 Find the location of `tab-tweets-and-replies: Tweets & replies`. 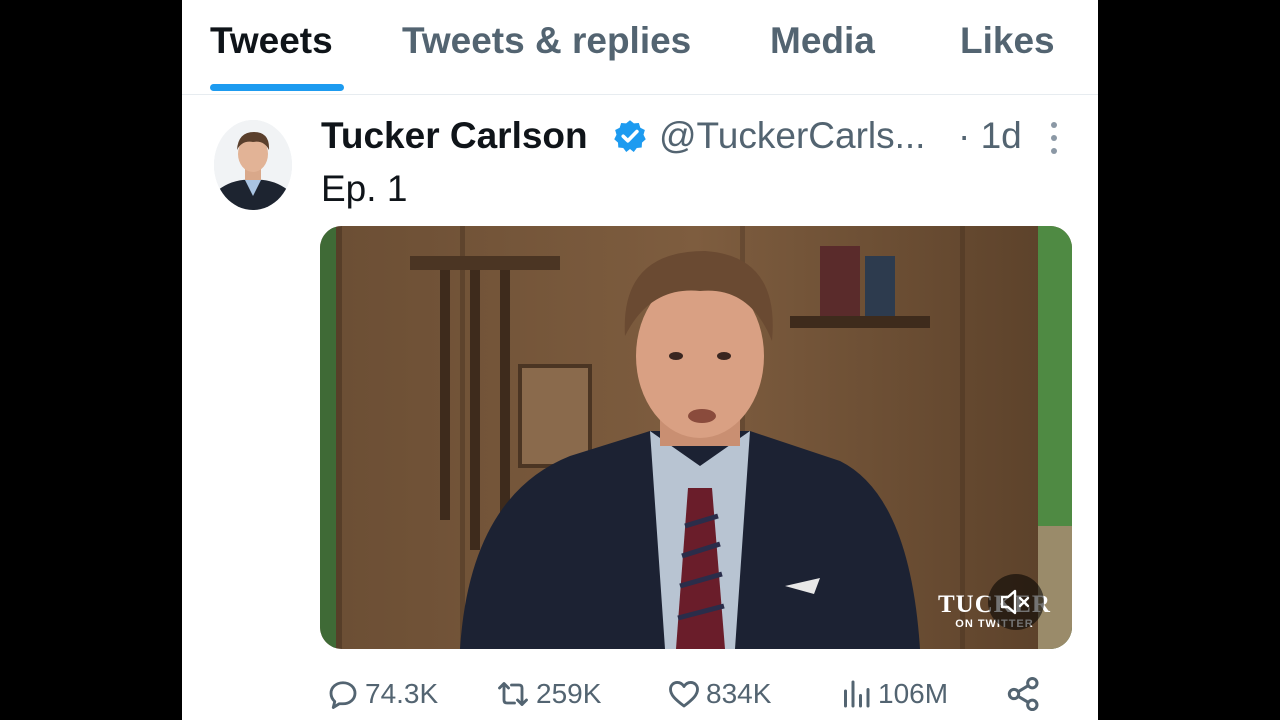

tab-tweets-and-replies: Tweets & replies is located at coordinates (546, 41).